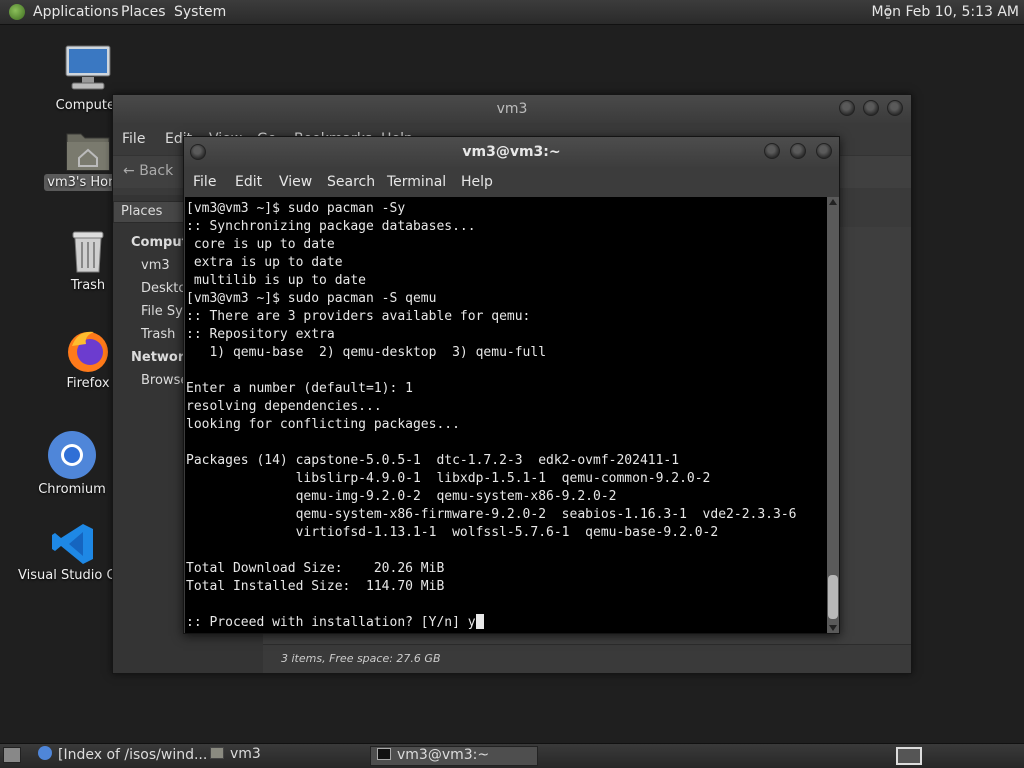  What do you see at coordinates (284, 756) in the screenshot?
I see `task-button-file-manager: vm3` at bounding box center [284, 756].